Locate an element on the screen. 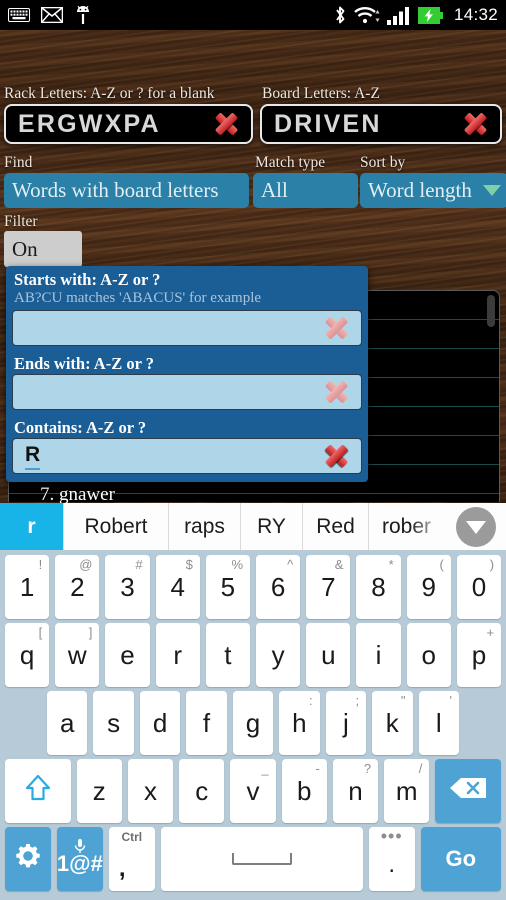 The height and width of the screenshot is (900, 506). key-o: o is located at coordinates (428, 655).